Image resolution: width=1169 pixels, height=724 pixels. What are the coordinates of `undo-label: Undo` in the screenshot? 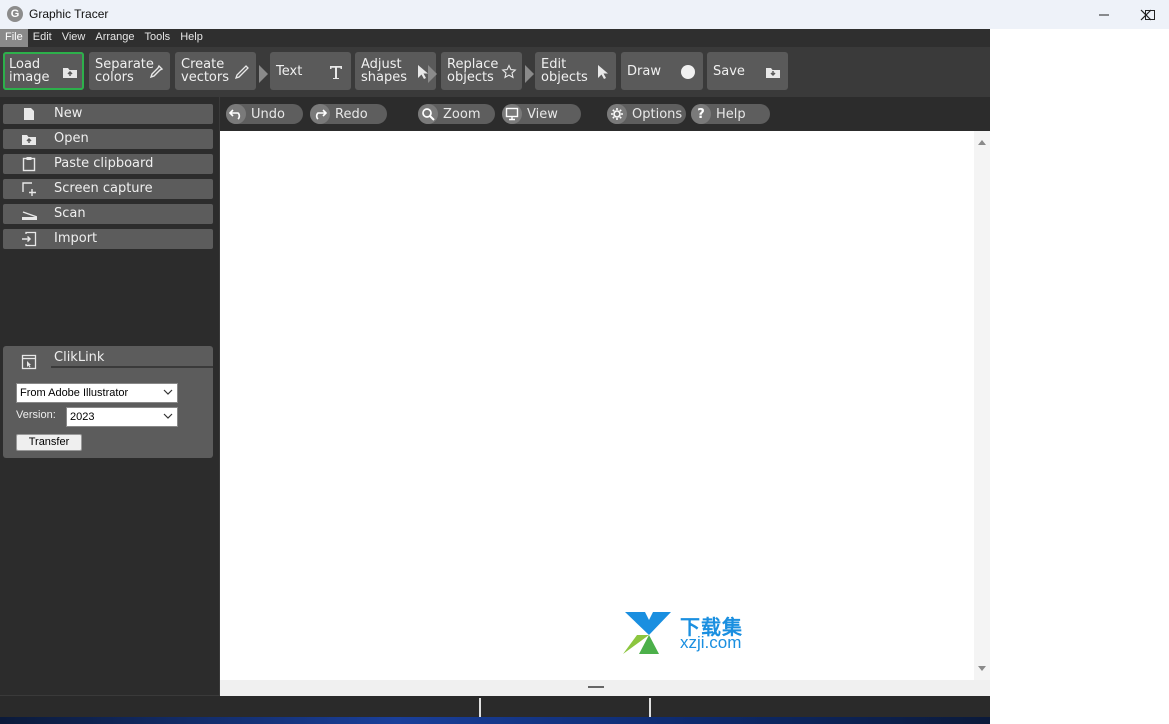 It's located at (268, 114).